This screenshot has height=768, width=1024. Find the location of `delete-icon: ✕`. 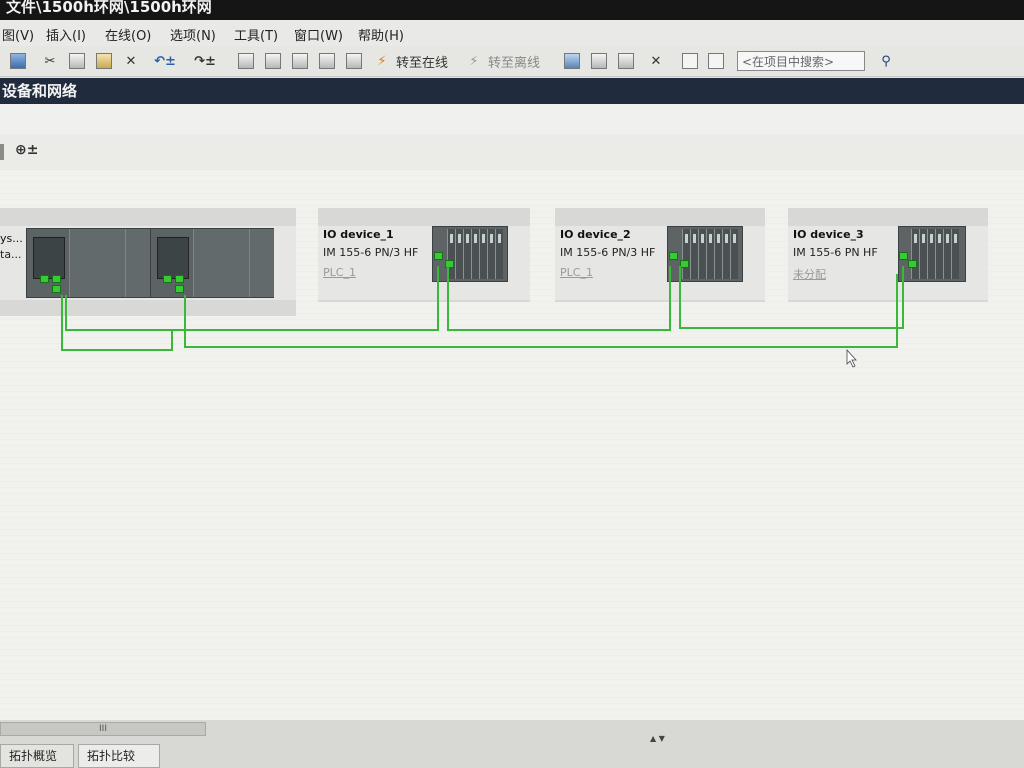

delete-icon: ✕ is located at coordinates (131, 61).